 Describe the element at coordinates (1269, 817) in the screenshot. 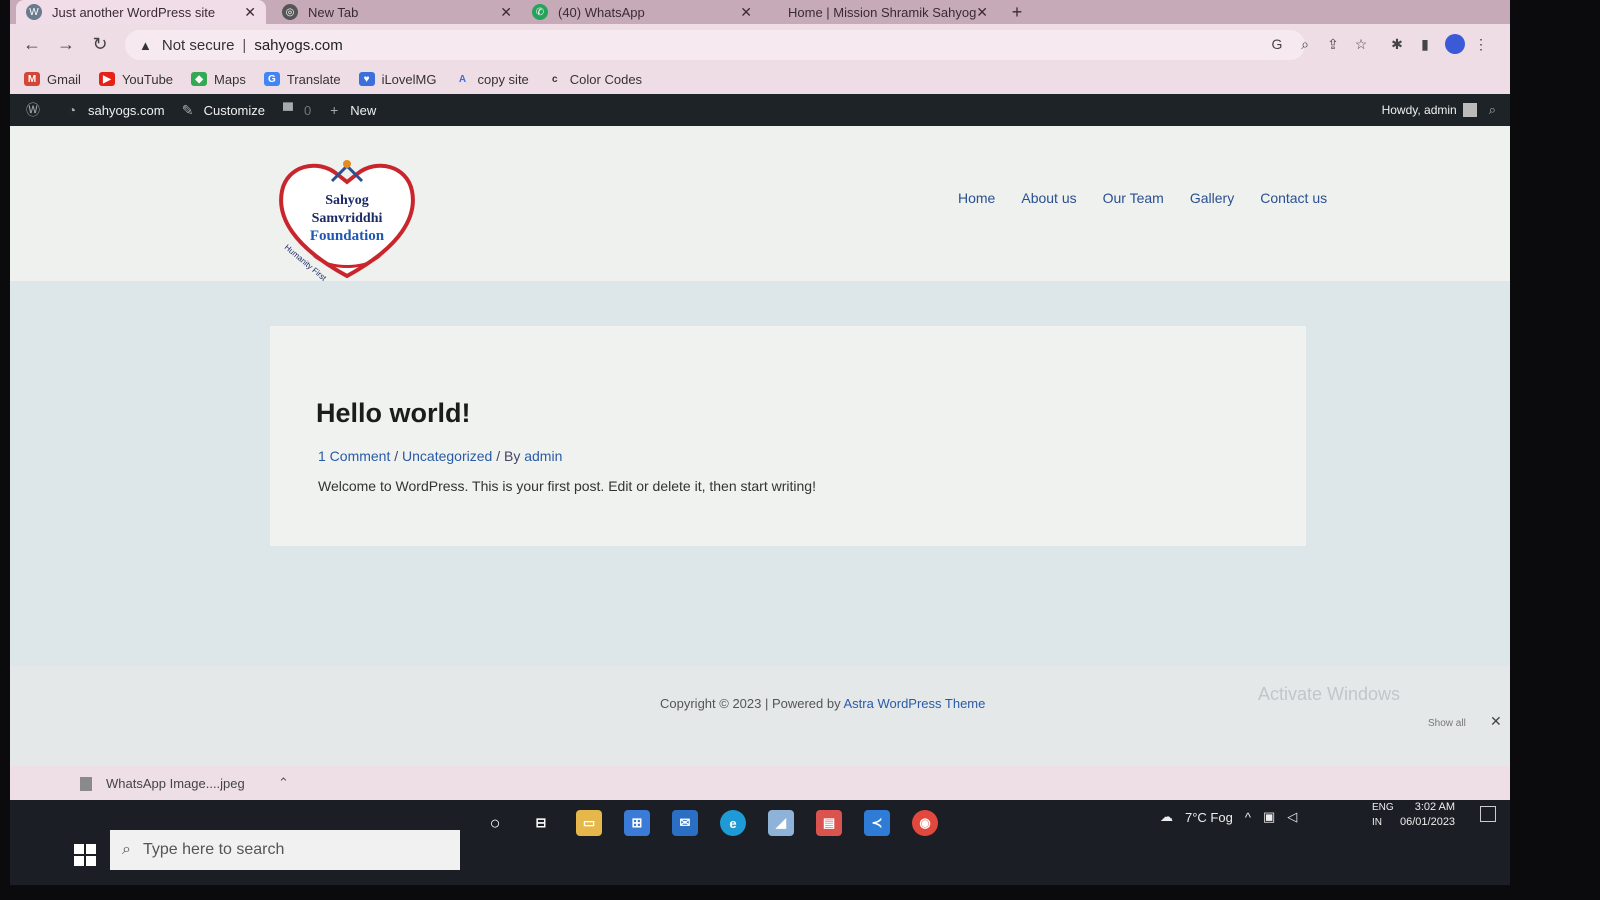

I see `network-icon: ▣` at that location.